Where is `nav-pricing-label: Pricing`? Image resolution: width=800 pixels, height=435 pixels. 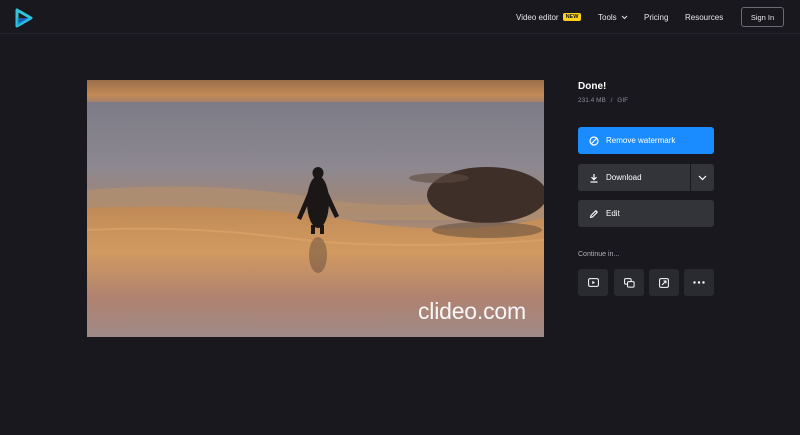 nav-pricing-label: Pricing is located at coordinates (656, 17).